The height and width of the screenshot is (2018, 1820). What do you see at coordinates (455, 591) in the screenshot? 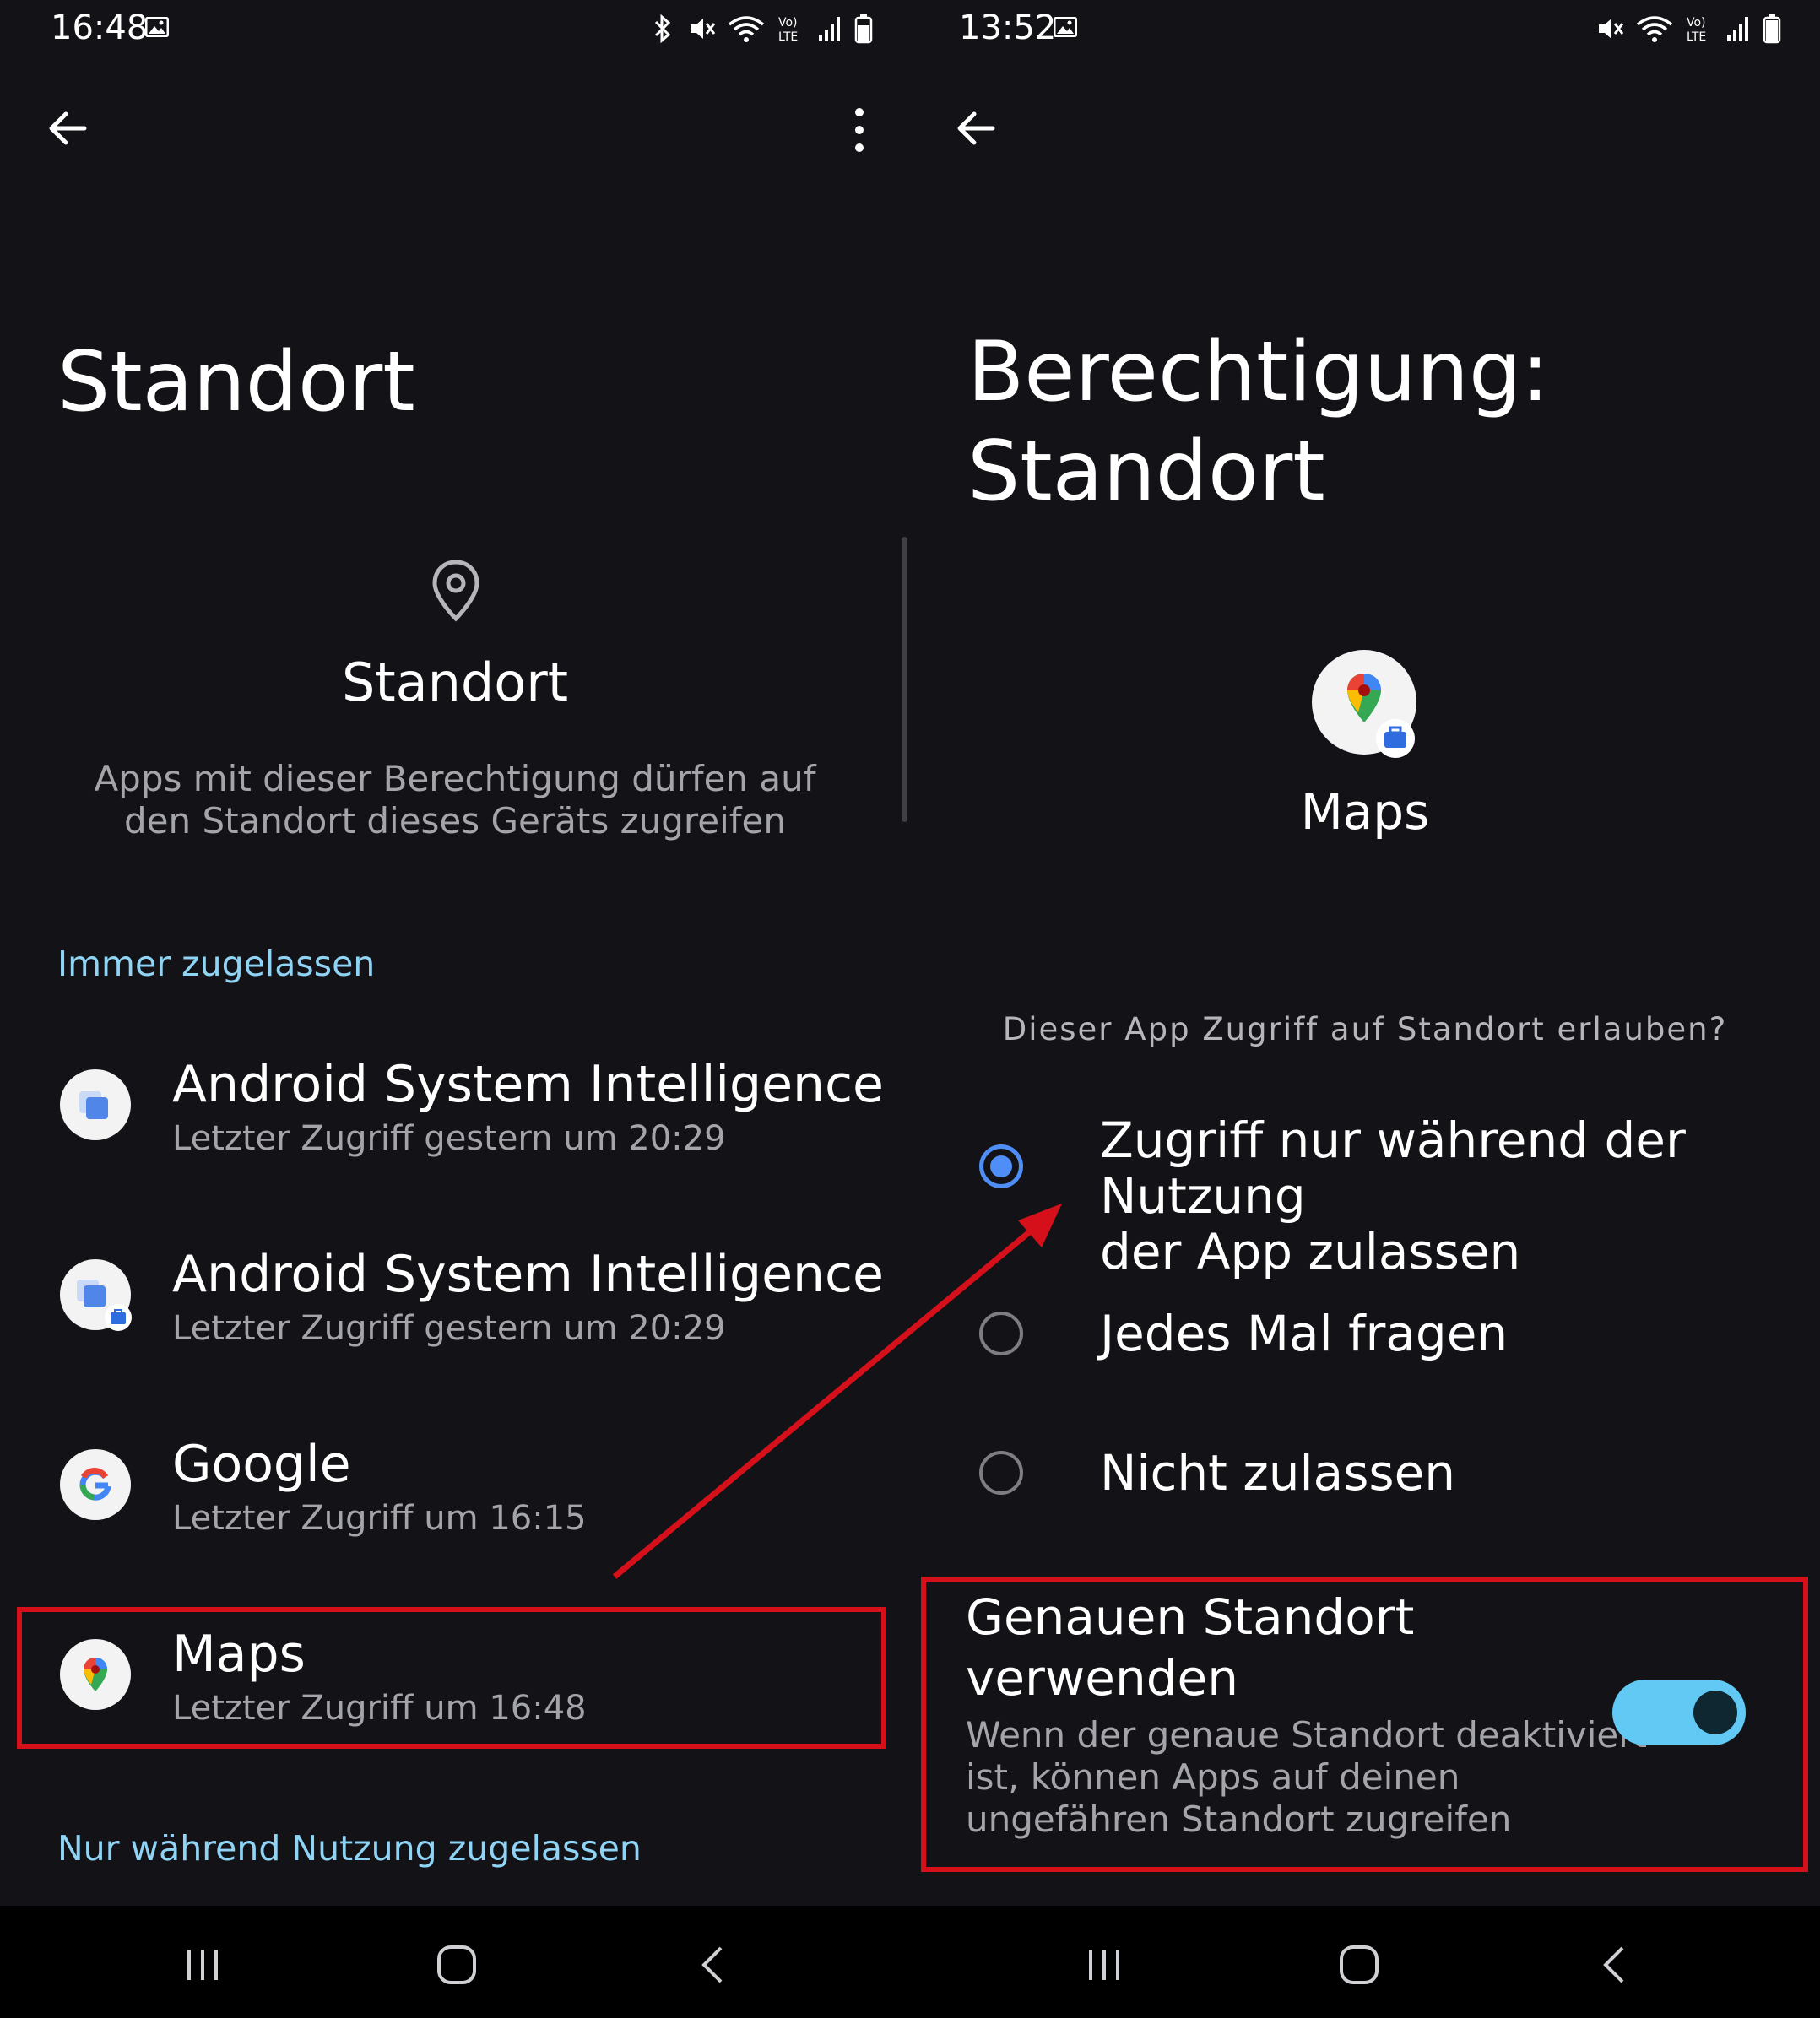
I see `location-pin-icon` at bounding box center [455, 591].